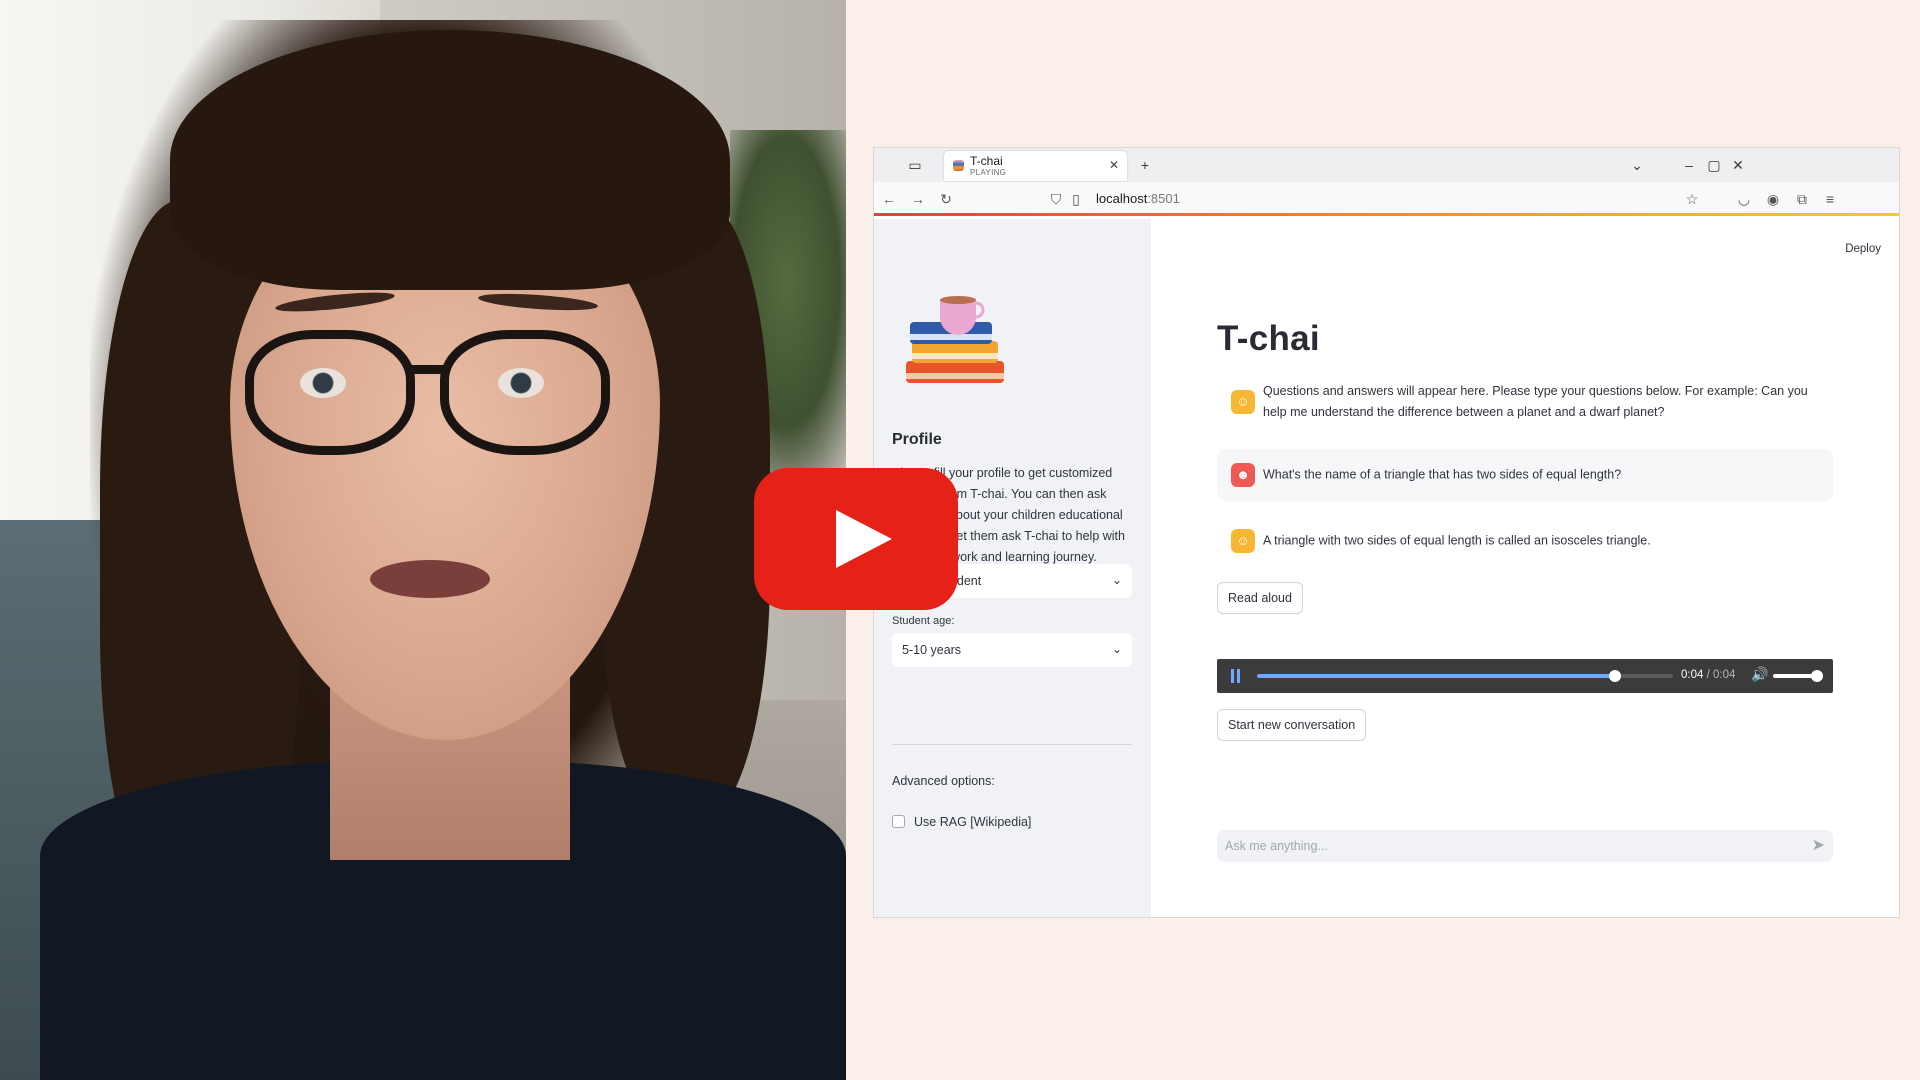 The image size is (1920, 1080). I want to click on volume-slider, so click(1798, 676).